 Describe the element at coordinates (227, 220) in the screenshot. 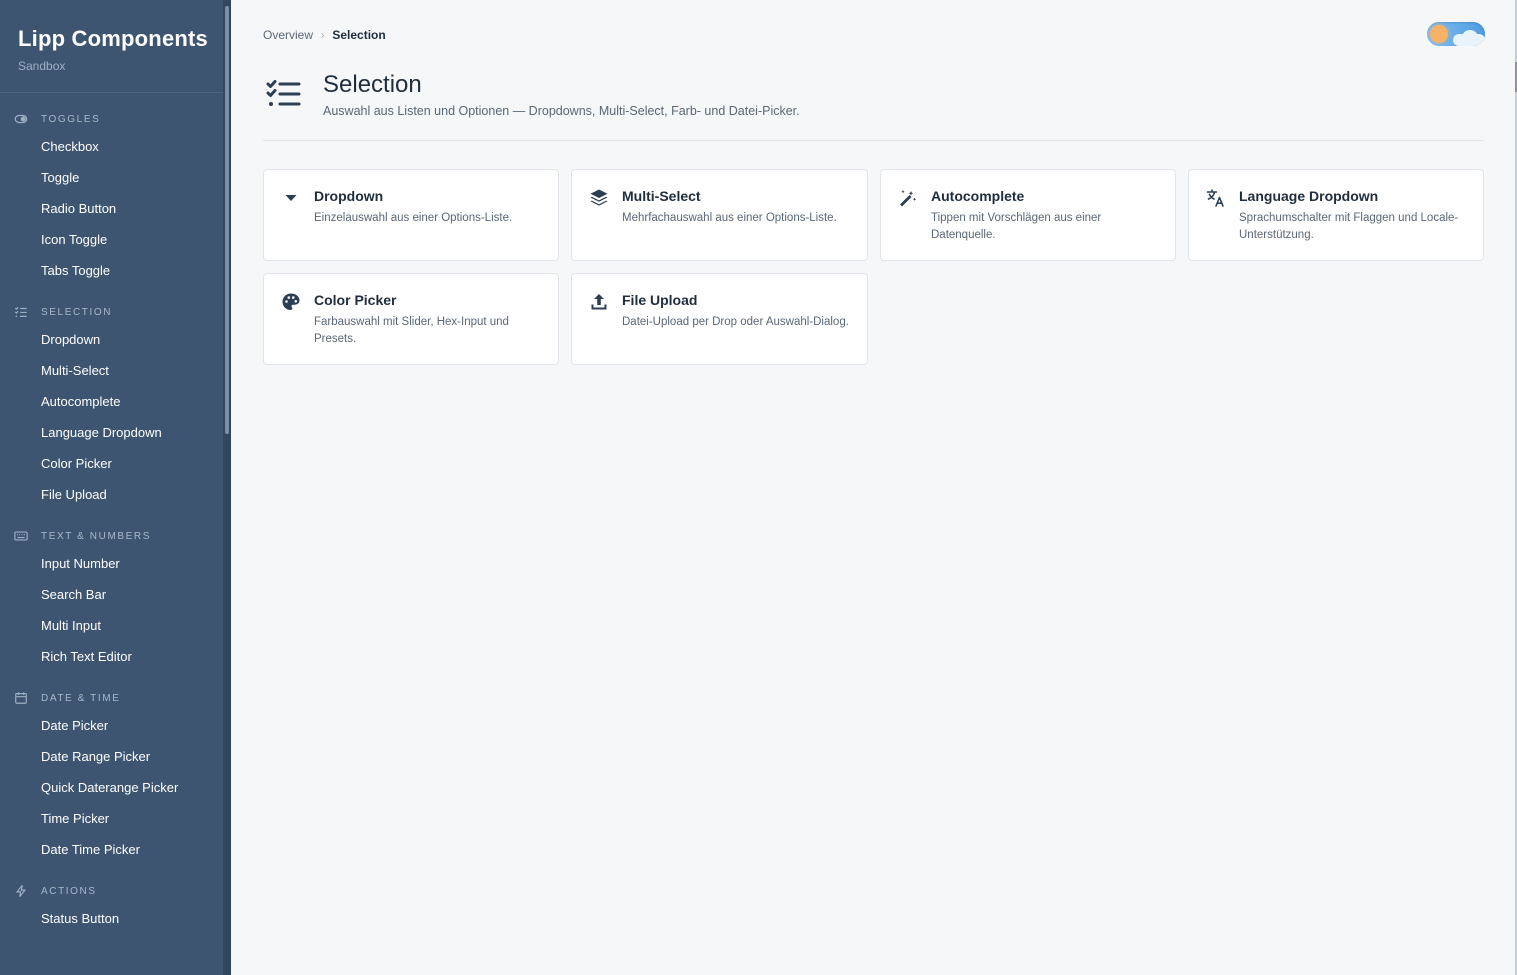

I see `sidebar-scrollbar-thumb` at that location.